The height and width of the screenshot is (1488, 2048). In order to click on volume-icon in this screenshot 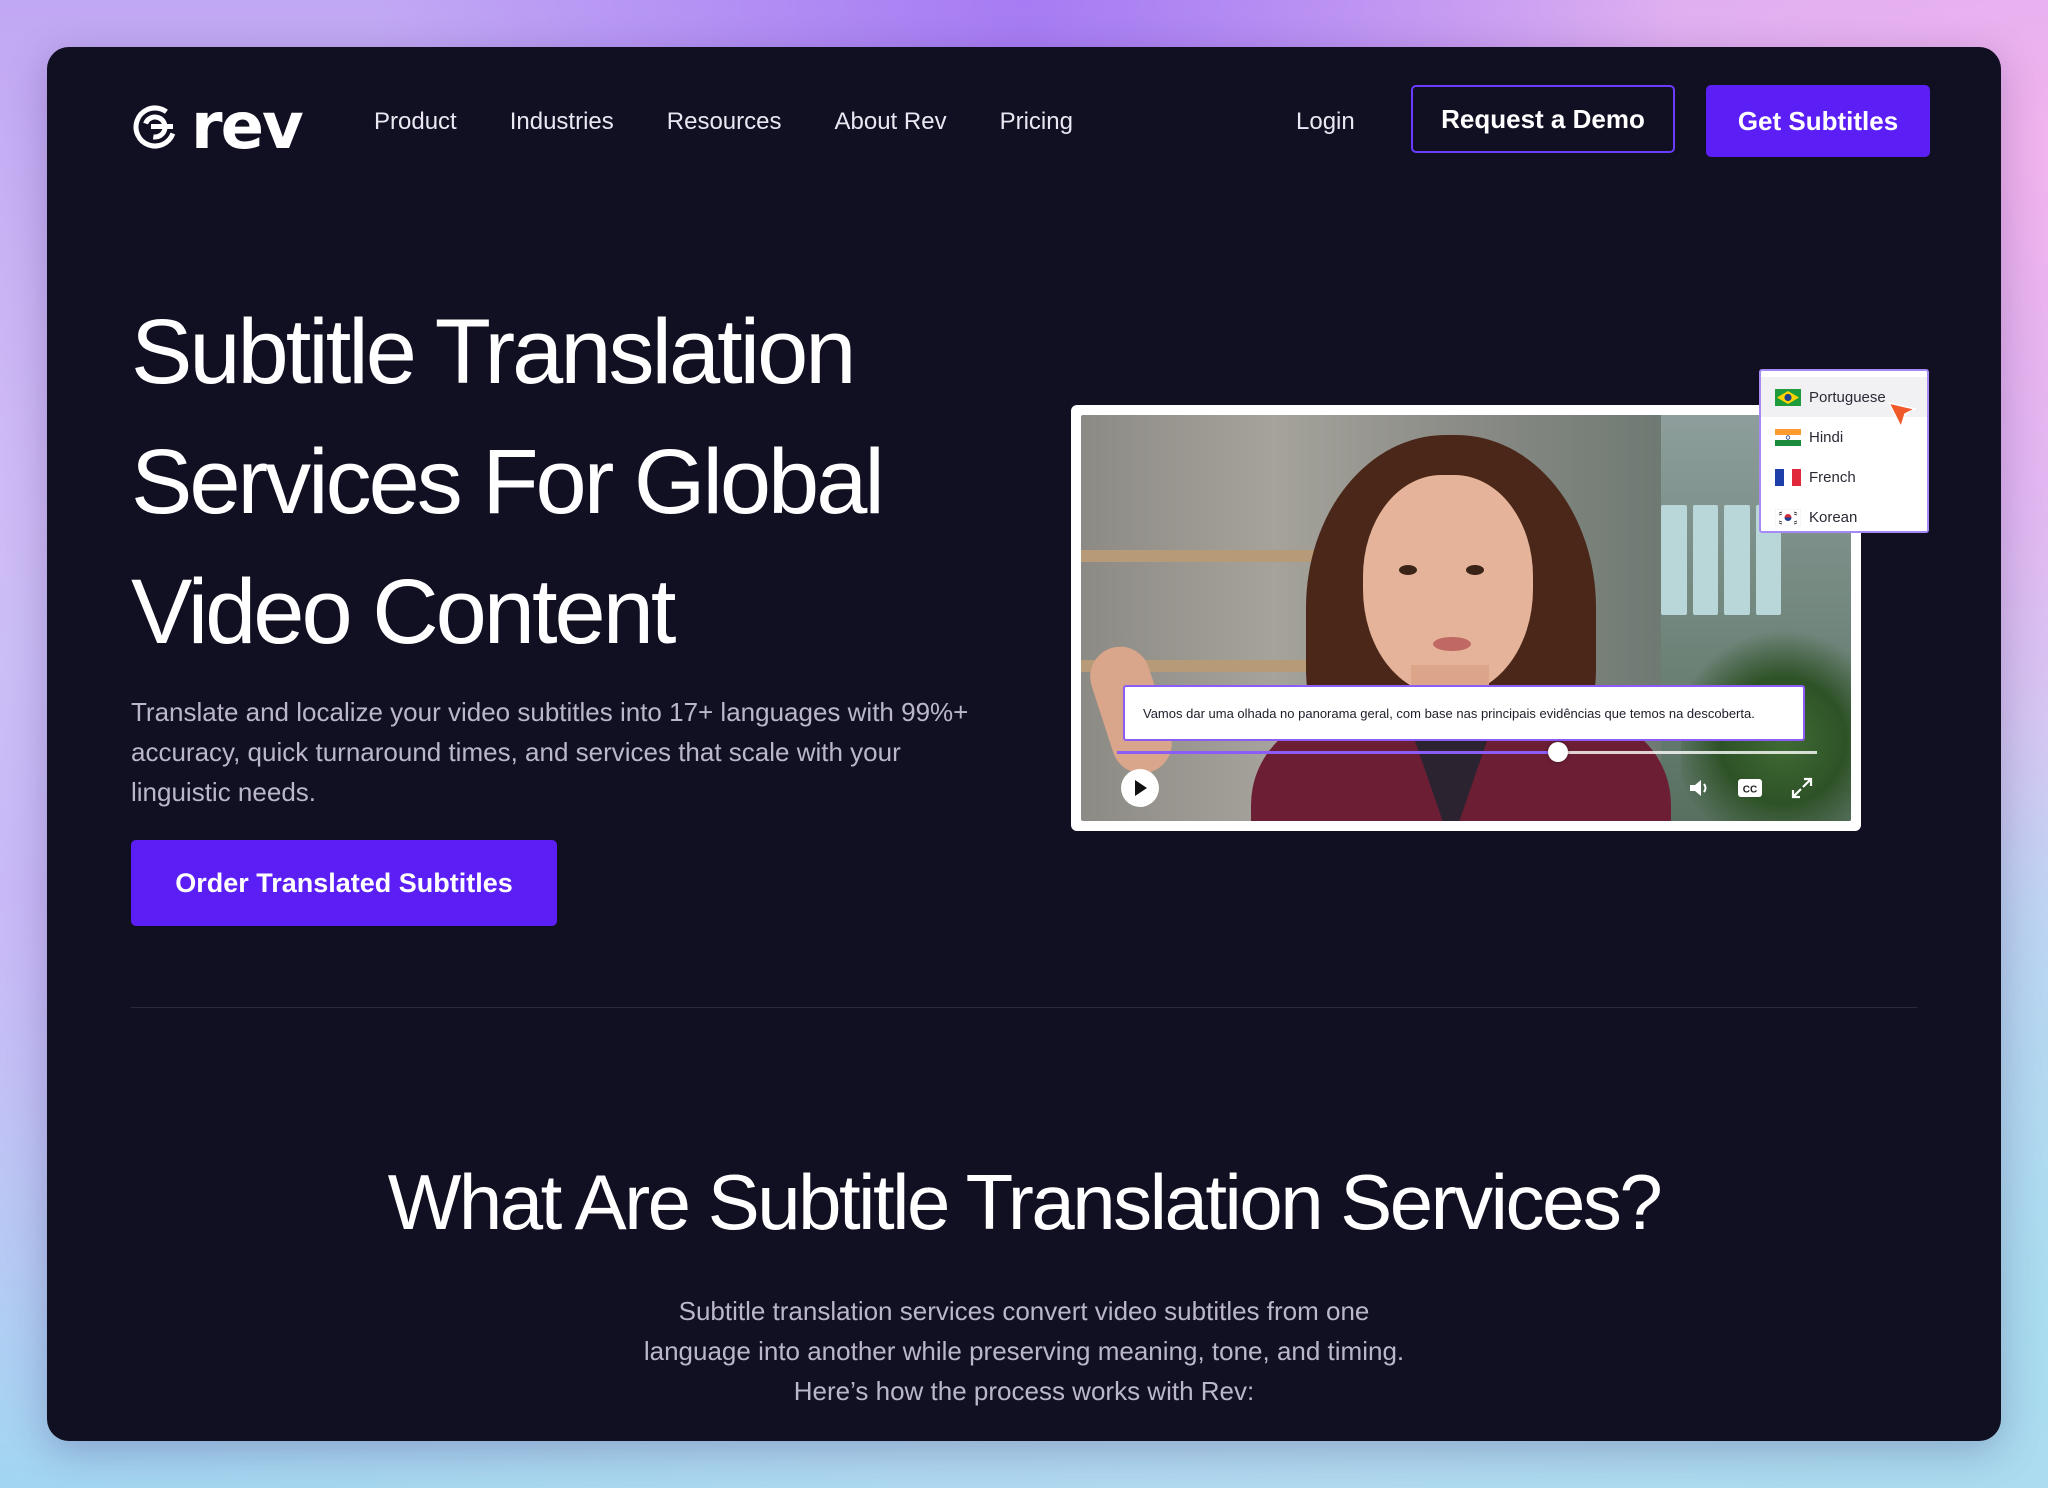, I will do `click(1698, 788)`.